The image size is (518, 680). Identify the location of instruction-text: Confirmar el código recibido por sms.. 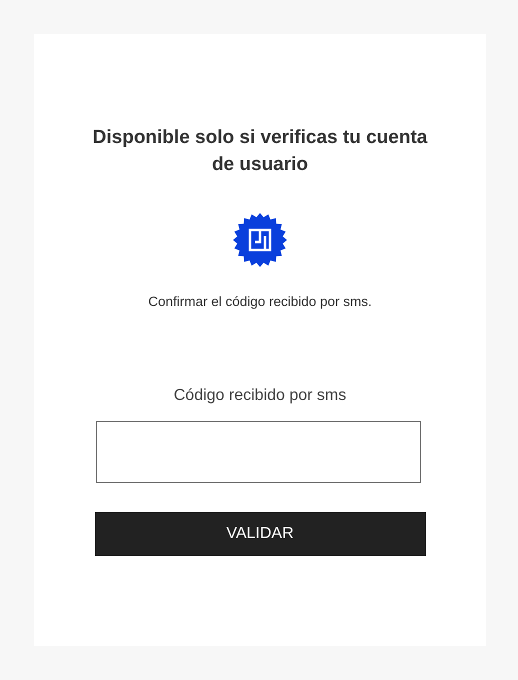
(260, 301).